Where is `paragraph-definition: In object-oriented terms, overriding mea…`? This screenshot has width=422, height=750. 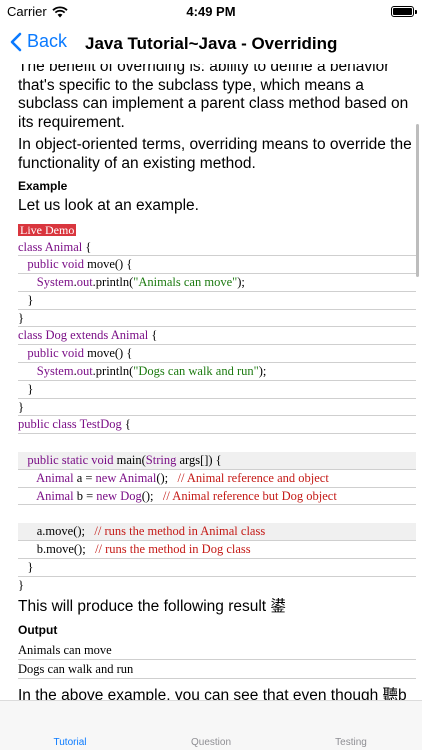 paragraph-definition: In object-oriented terms, overriding mea… is located at coordinates (215, 154).